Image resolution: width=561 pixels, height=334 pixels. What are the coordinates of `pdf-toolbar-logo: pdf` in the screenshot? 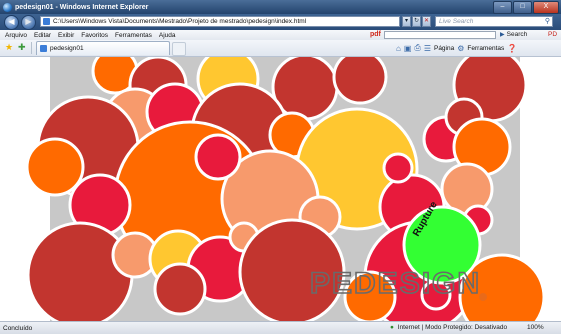 It's located at (375, 34).